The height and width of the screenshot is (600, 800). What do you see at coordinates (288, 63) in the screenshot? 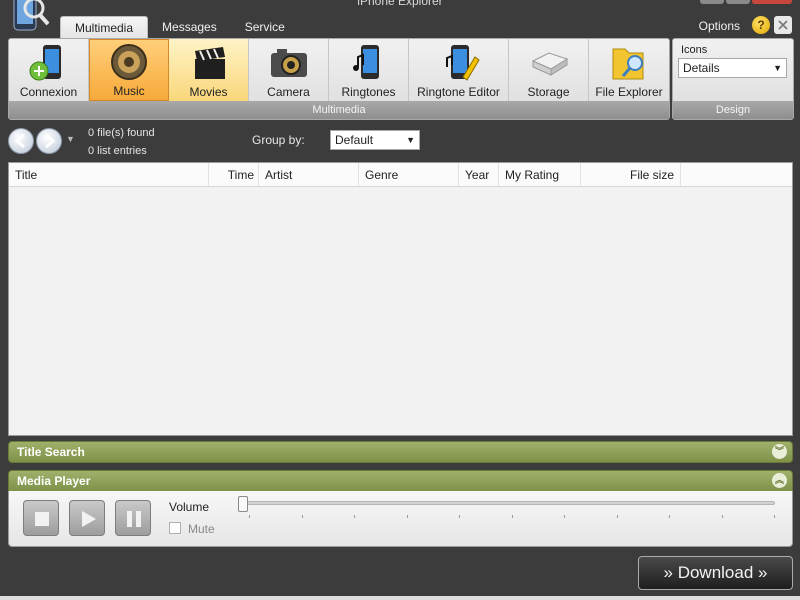
I see `camera-icon` at bounding box center [288, 63].